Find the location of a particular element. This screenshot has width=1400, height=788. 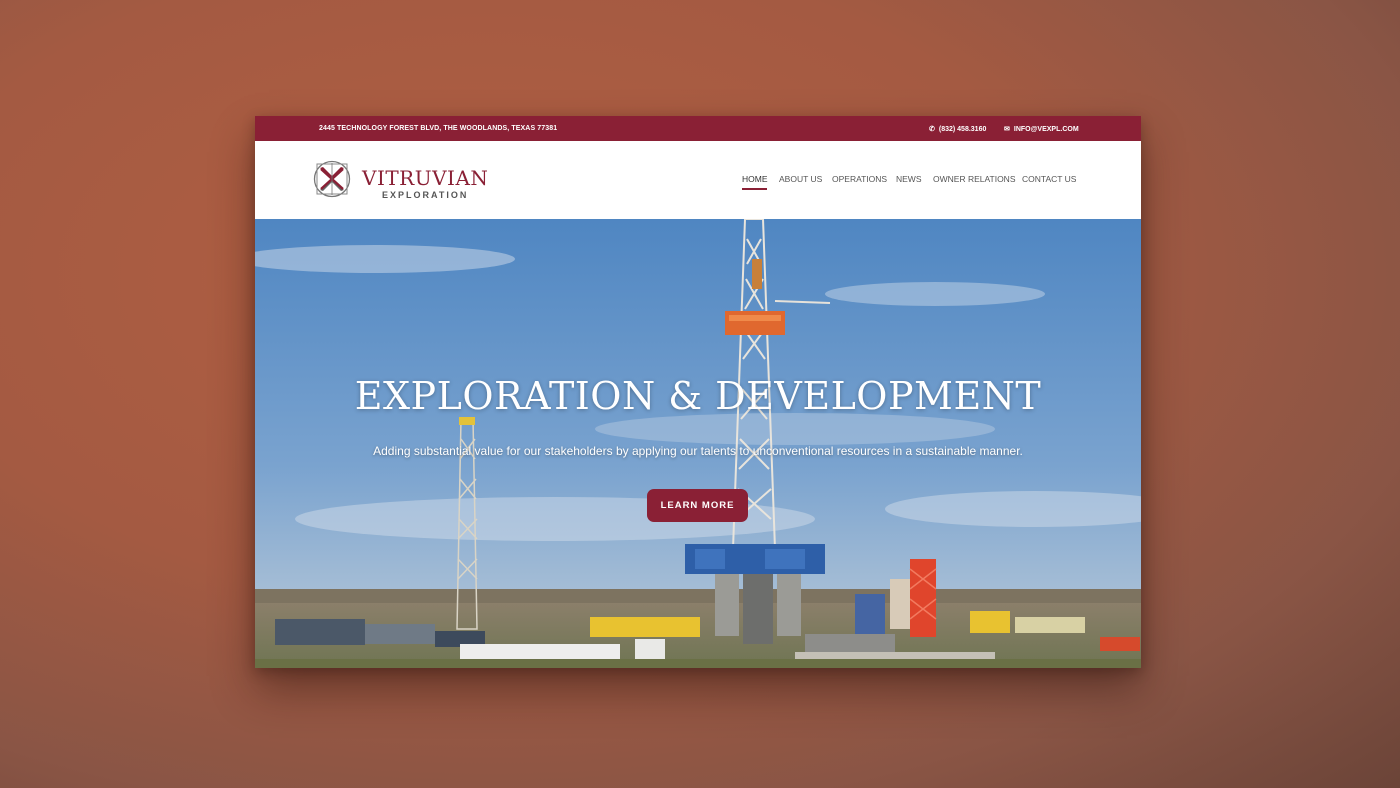

hero-title: EXPLORATION & DEVELOPMENT is located at coordinates (698, 396).